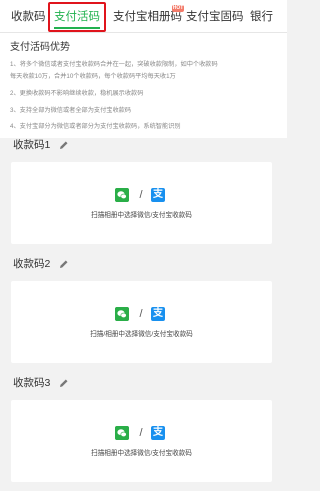 Image resolution: width=320 pixels, height=491 pixels. I want to click on code-3-card: / 支 扫描相册中选择微信/支付宝收款码, so click(141, 441).